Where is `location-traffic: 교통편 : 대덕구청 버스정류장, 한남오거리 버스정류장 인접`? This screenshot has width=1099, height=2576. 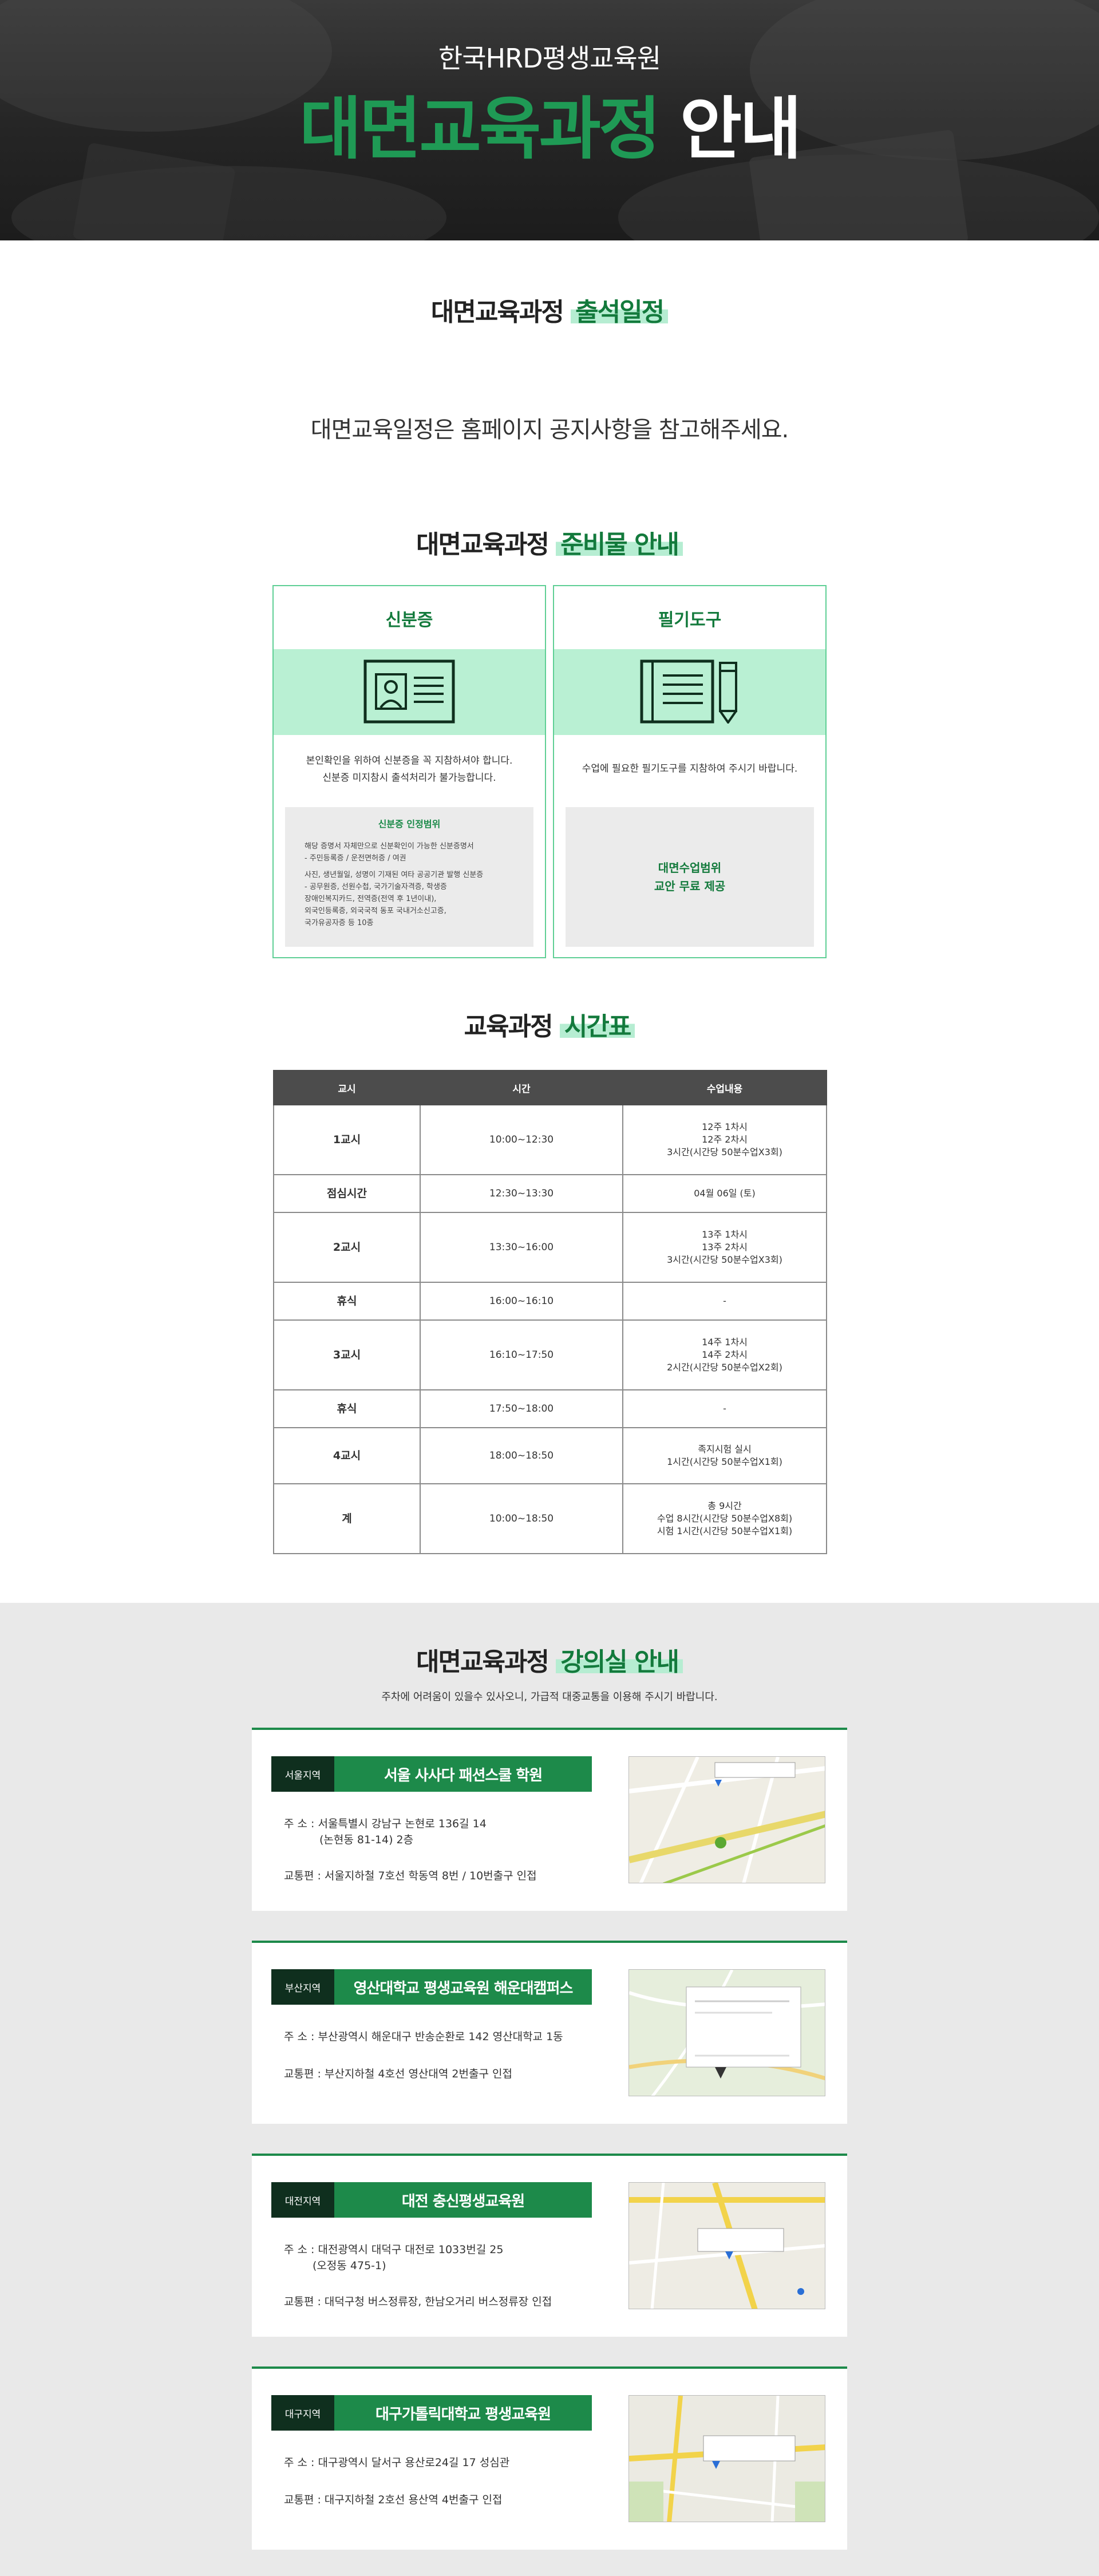 location-traffic: 교통편 : 대덕구청 버스정류장, 한남오거리 버스정류장 인접 is located at coordinates (418, 2302).